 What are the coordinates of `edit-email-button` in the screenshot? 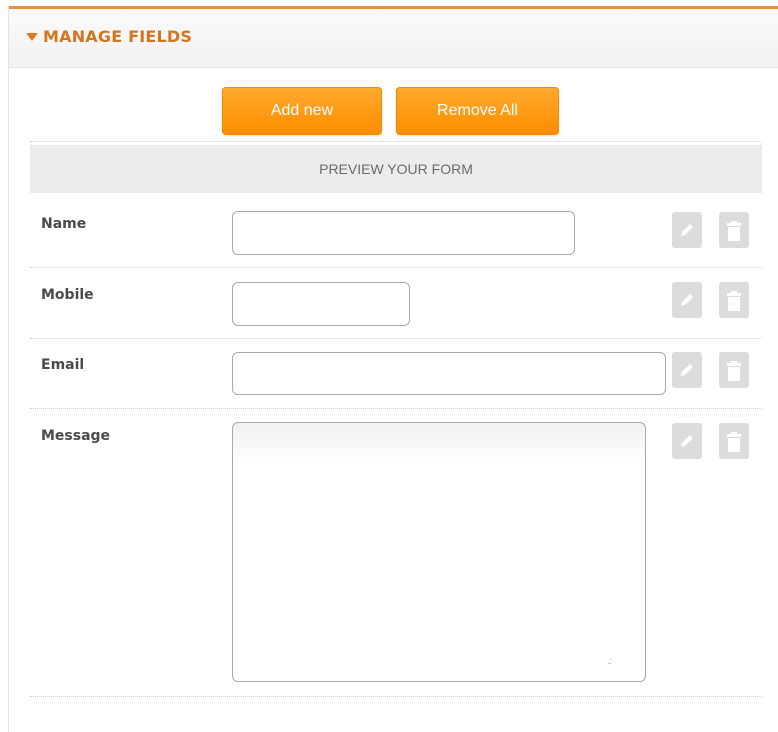 It's located at (687, 370).